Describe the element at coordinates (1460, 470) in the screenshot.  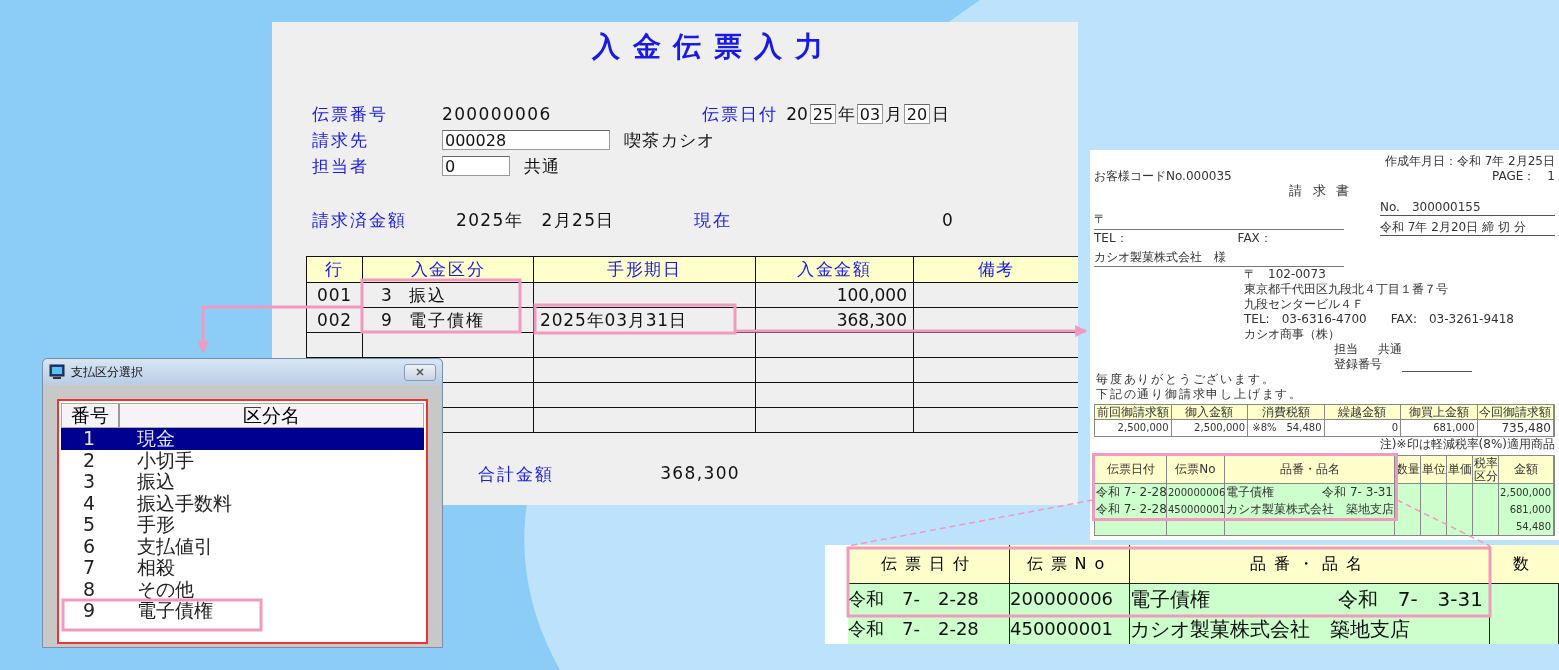
I see `column-header: 単価` at that location.